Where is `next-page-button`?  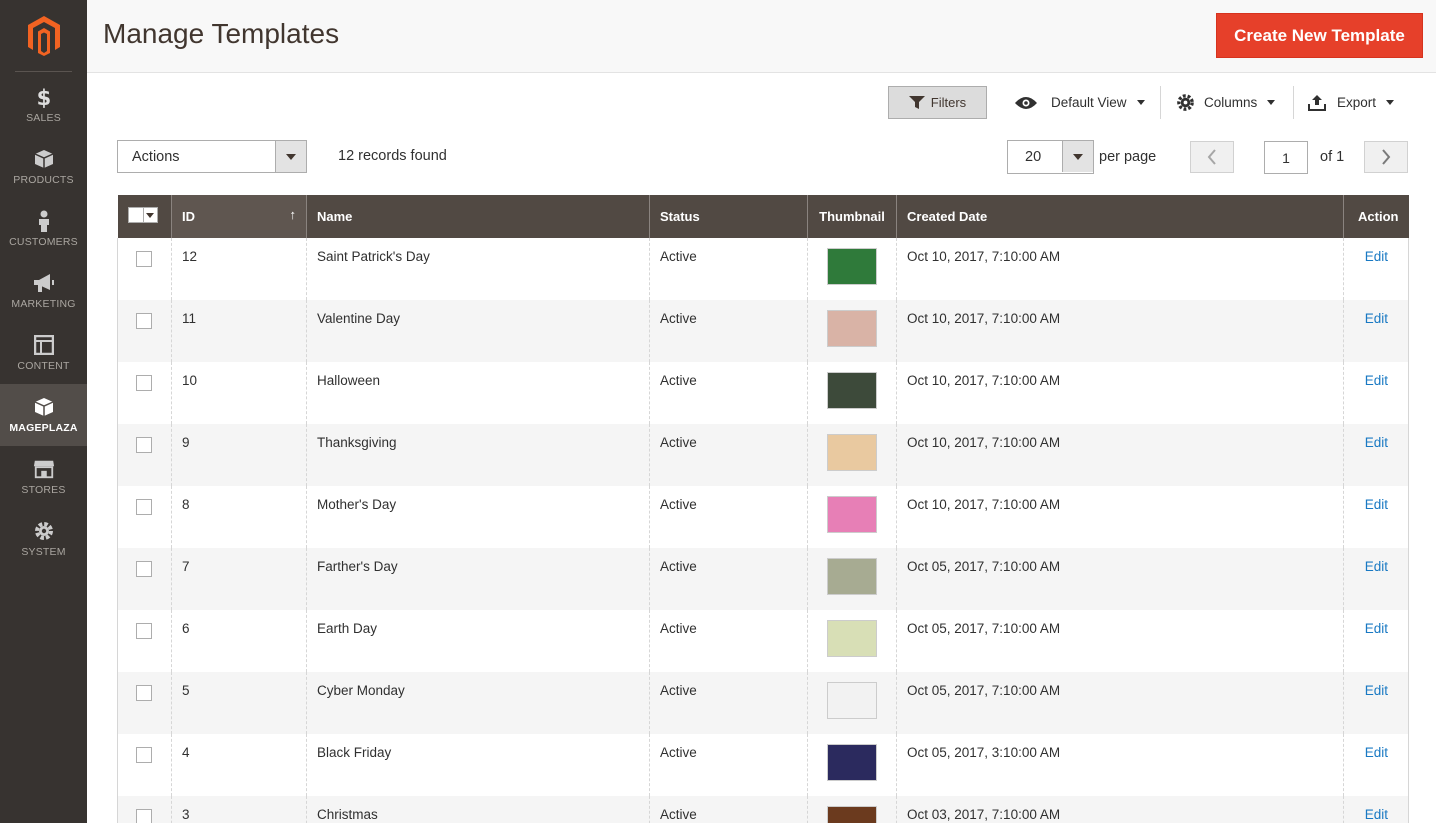 next-page-button is located at coordinates (1386, 157).